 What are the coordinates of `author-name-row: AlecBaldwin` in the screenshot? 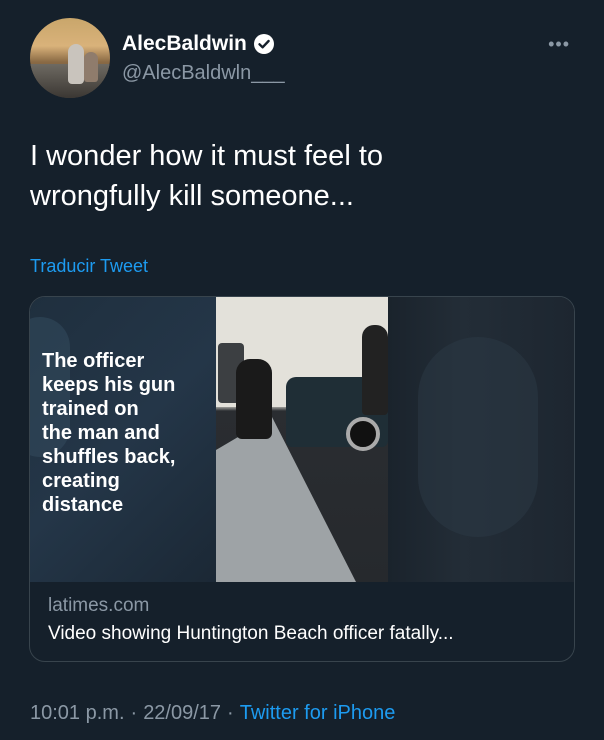 It's located at (198, 44).